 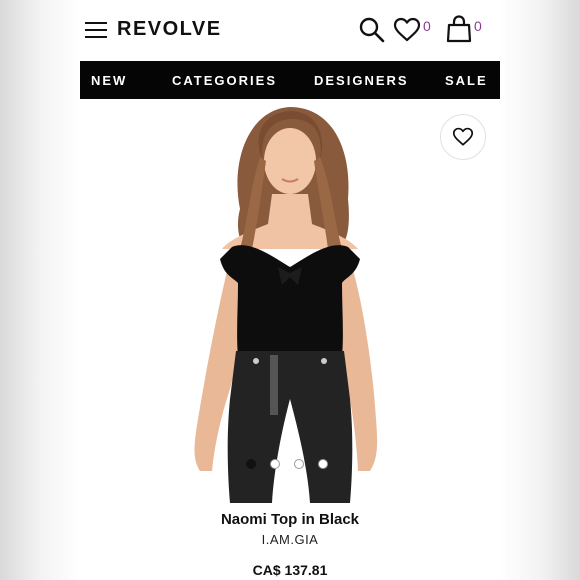 What do you see at coordinates (224, 80) in the screenshot?
I see `nav-item-categories: CATEGORIES` at bounding box center [224, 80].